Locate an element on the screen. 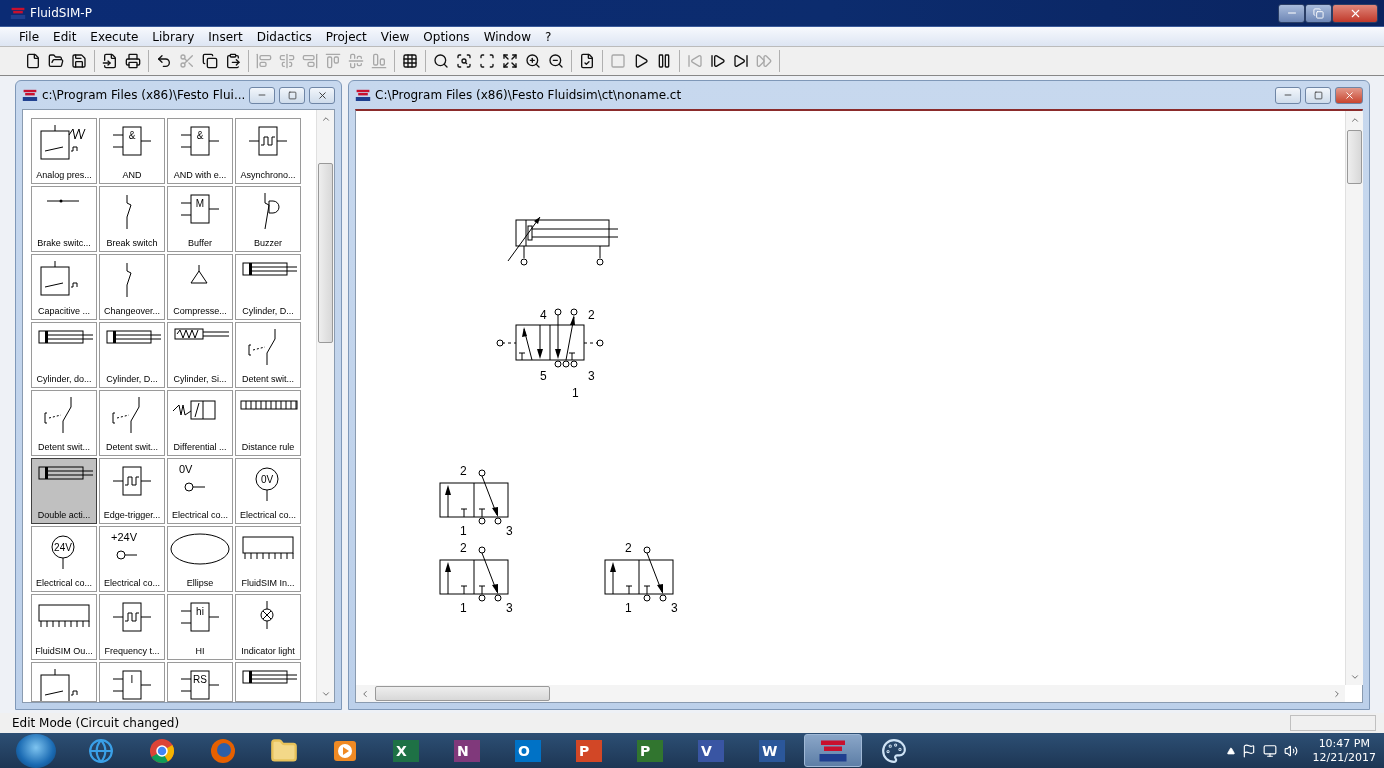  menu-item: Library is located at coordinates (173, 36).